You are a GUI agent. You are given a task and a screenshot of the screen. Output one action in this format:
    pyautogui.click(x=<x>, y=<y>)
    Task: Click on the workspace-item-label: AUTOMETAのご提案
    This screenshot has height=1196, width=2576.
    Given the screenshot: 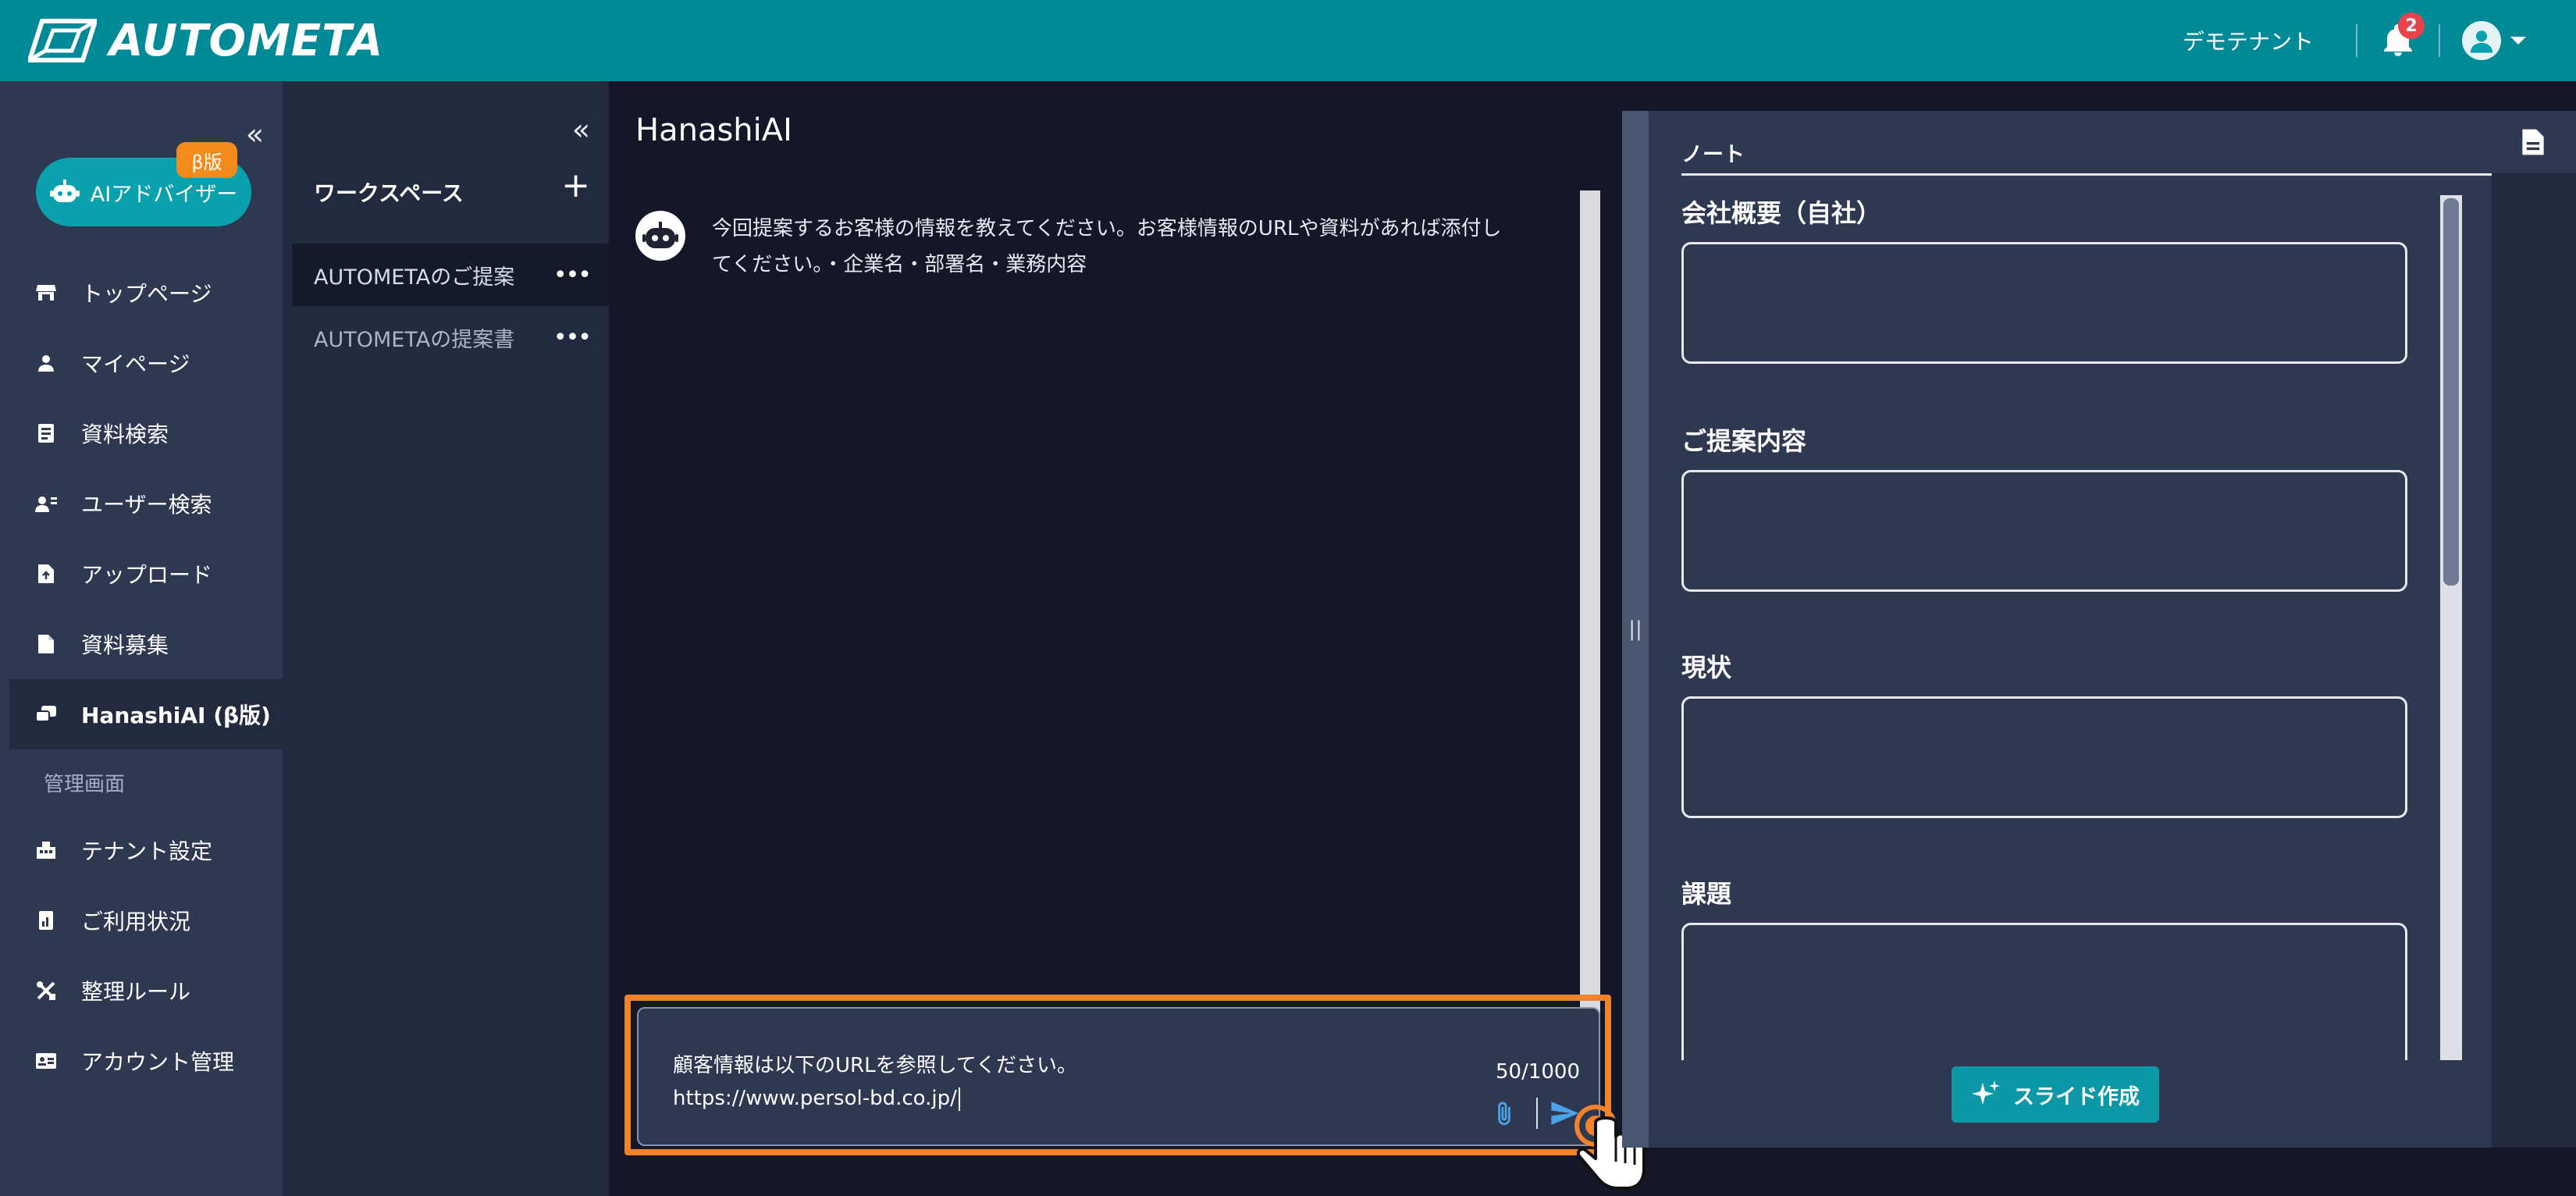 What is the action you would take?
    pyautogui.click(x=414, y=278)
    